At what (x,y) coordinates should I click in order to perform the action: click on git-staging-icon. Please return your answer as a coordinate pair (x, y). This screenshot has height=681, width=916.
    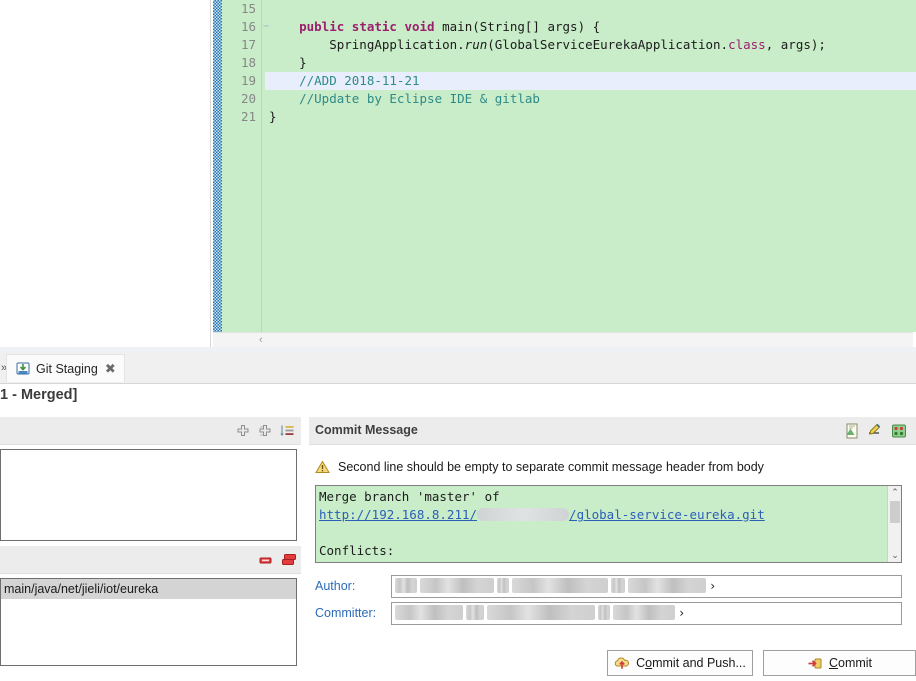
    Looking at the image, I should click on (23, 369).